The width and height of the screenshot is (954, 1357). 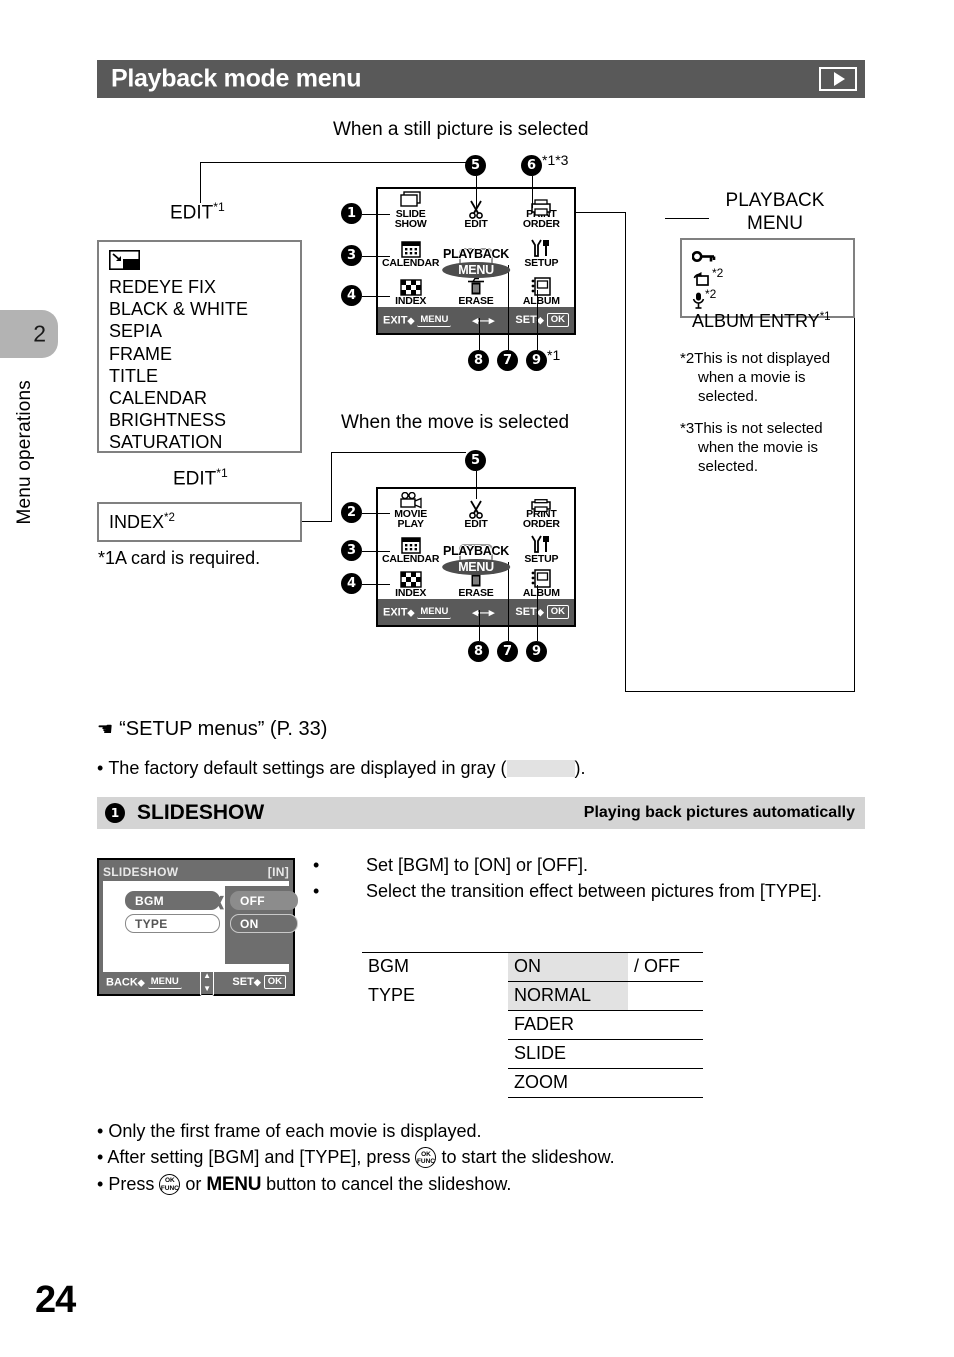 What do you see at coordinates (508, 307) in the screenshot?
I see `callout-7-line` at bounding box center [508, 307].